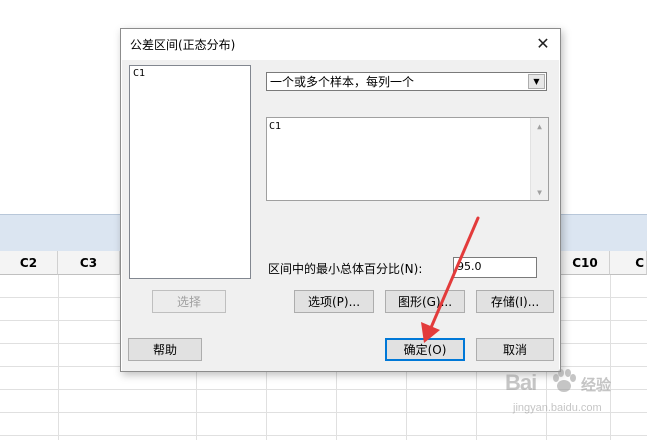  I want to click on variable-list-item: C1, so click(190, 73).